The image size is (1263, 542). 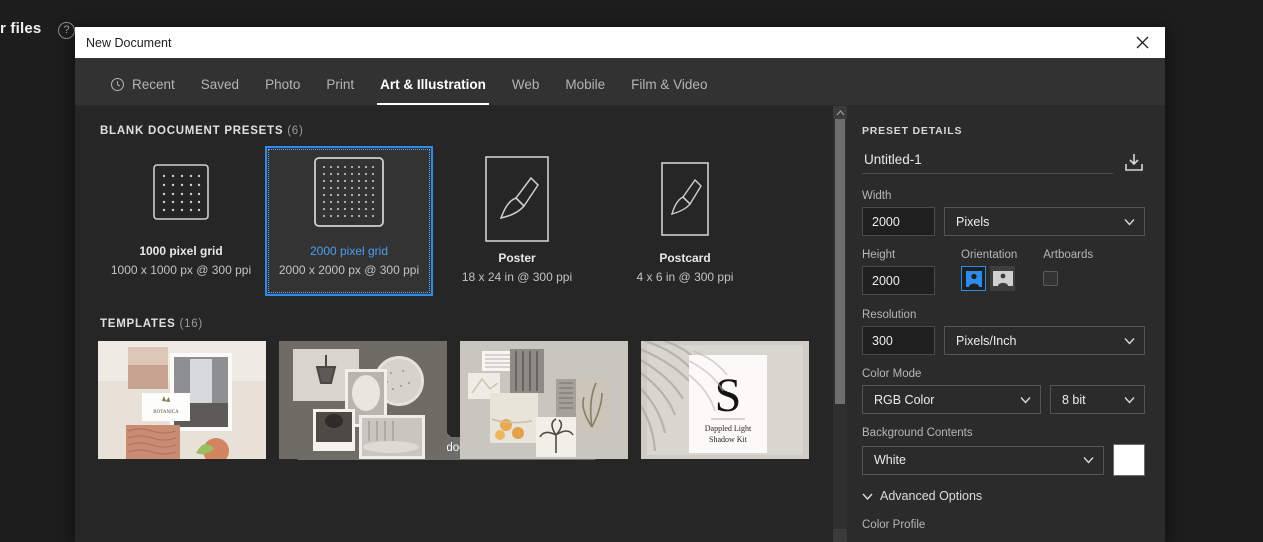 I want to click on help-circle-icon: ?, so click(x=66, y=30).